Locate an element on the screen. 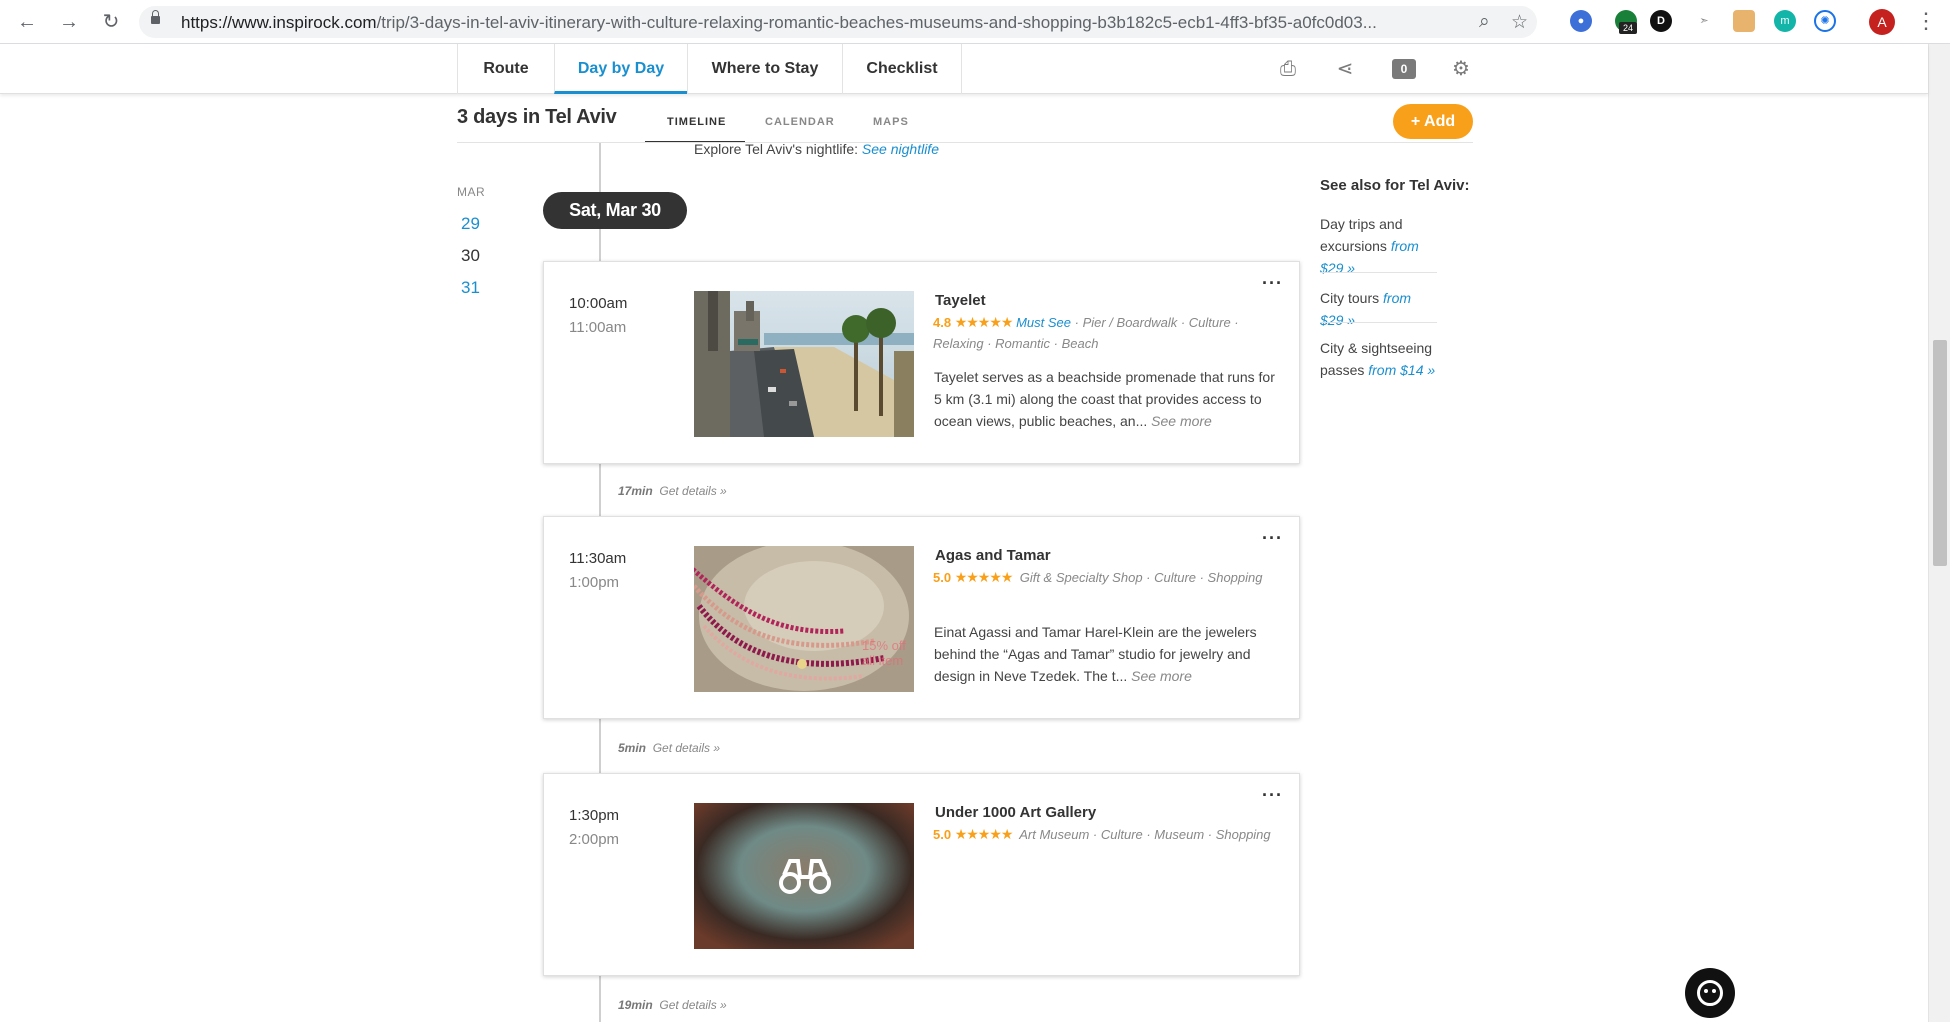 The height and width of the screenshot is (1022, 1950). extension-icon-4: ➣ is located at coordinates (1704, 21).